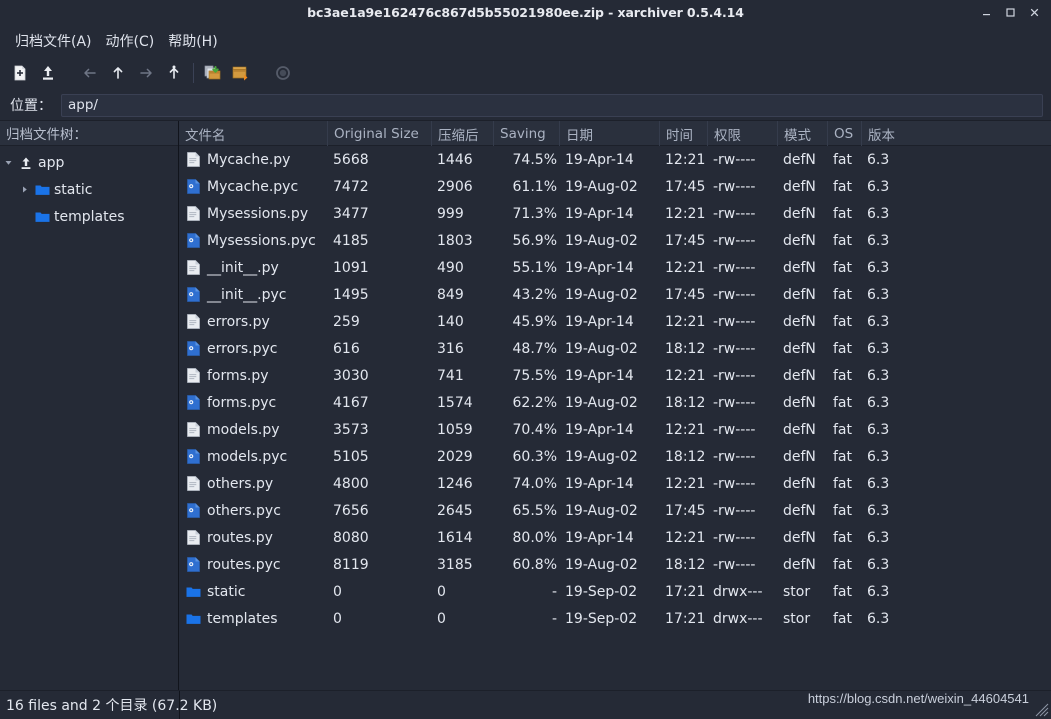  Describe the element at coordinates (886, 133) in the screenshot. I see `column-header-version: 版本` at that location.